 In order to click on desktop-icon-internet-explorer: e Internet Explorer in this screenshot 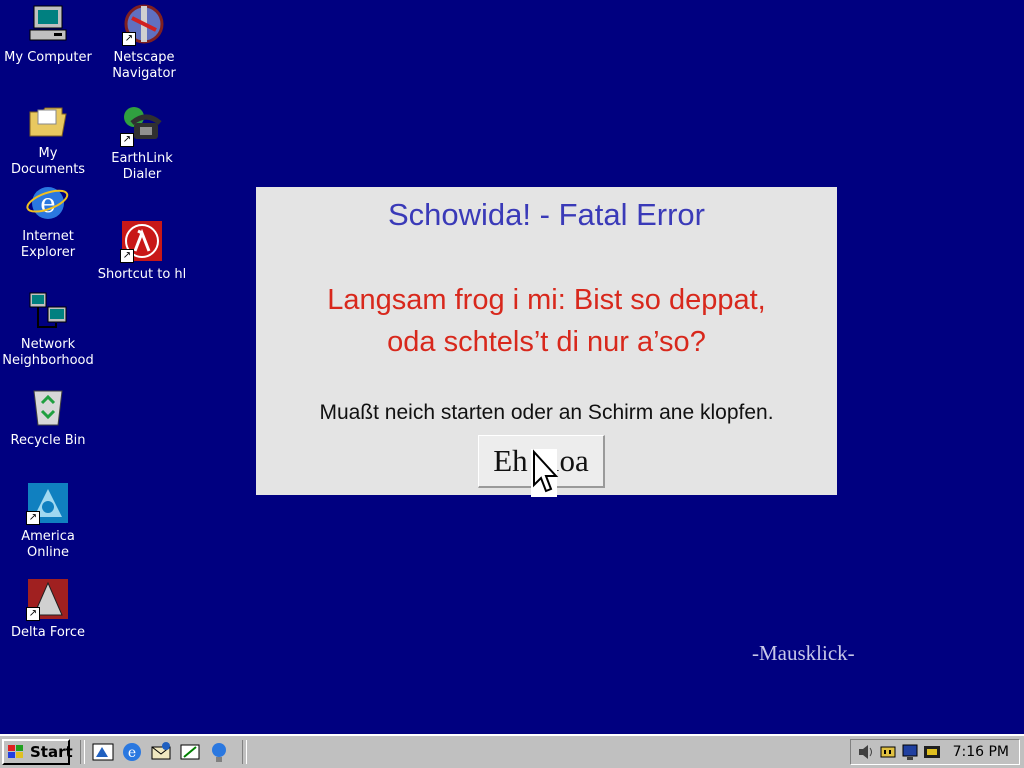, I will do `click(48, 221)`.